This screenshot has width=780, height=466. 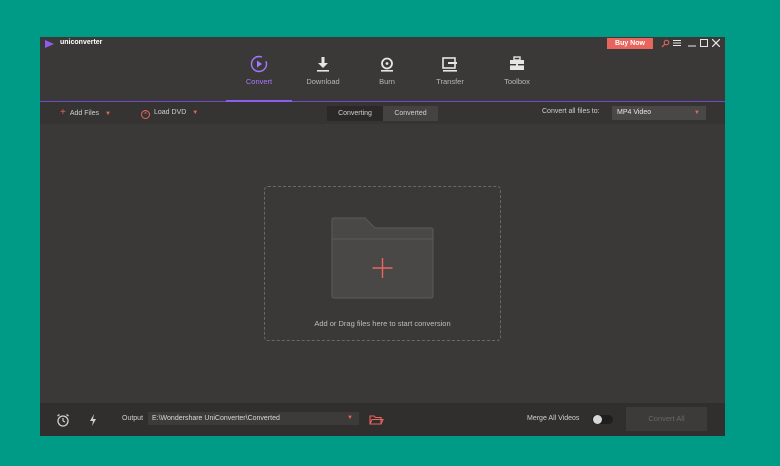 I want to click on convert-icon, so click(x=259, y=64).